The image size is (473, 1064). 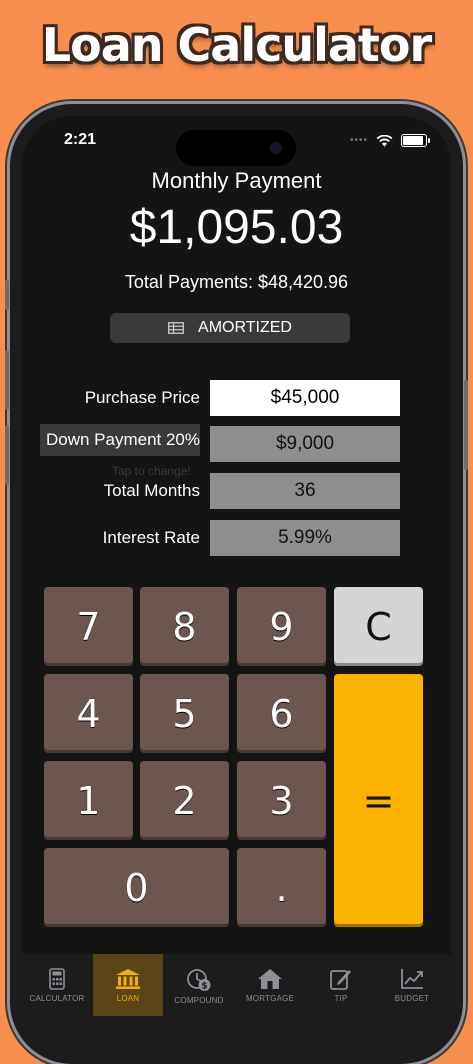 I want to click on signal-icon: ••••, so click(x=358, y=140).